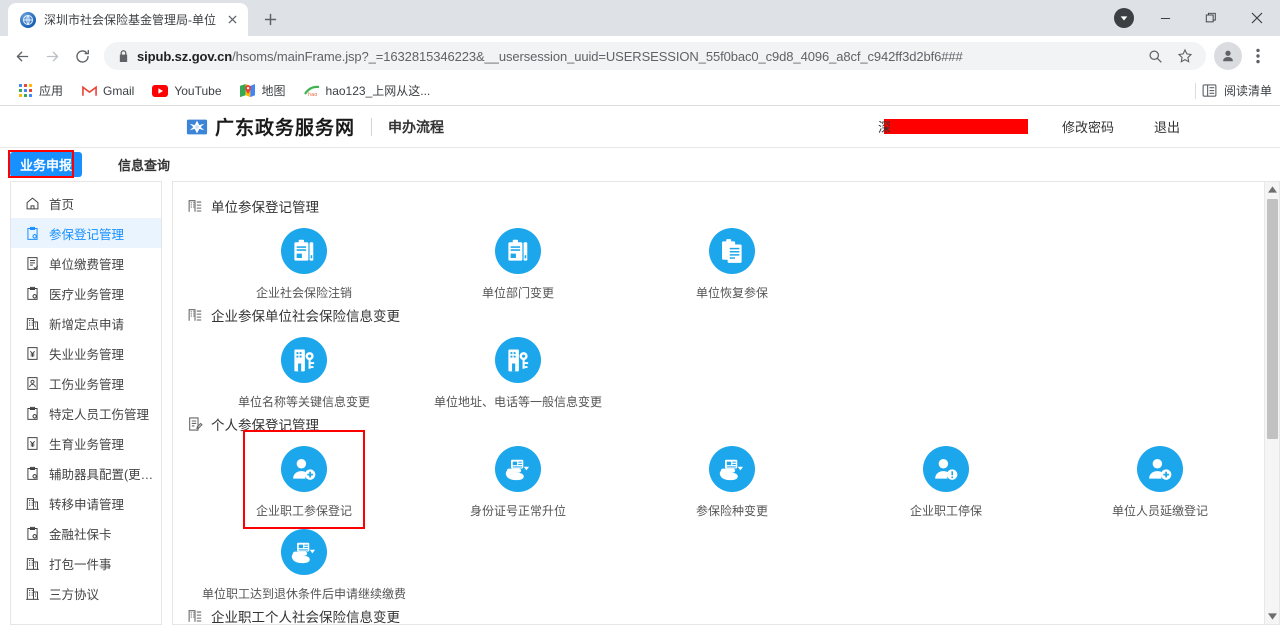  Describe the element at coordinates (945, 511) in the screenshot. I see `service-tile-label: 企业职工停保` at that location.